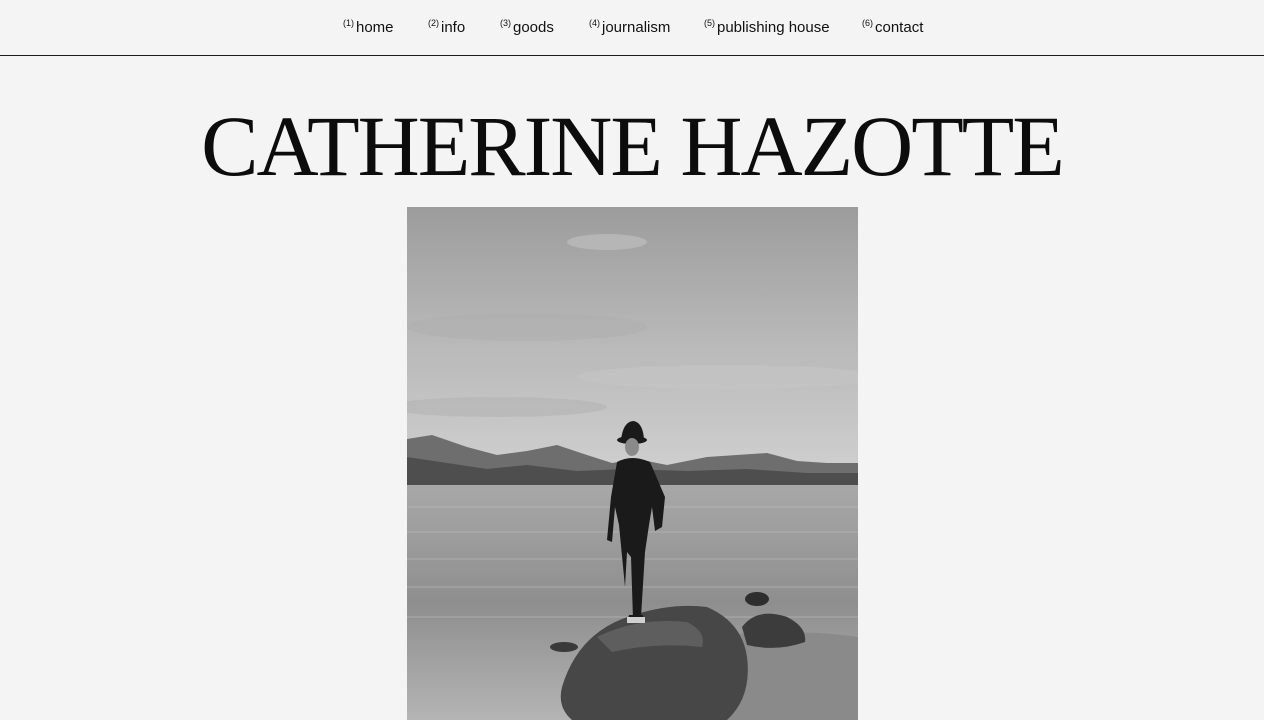 This screenshot has width=1264, height=720. I want to click on nav-item-publishing-house: (5) publishing house, so click(767, 28).